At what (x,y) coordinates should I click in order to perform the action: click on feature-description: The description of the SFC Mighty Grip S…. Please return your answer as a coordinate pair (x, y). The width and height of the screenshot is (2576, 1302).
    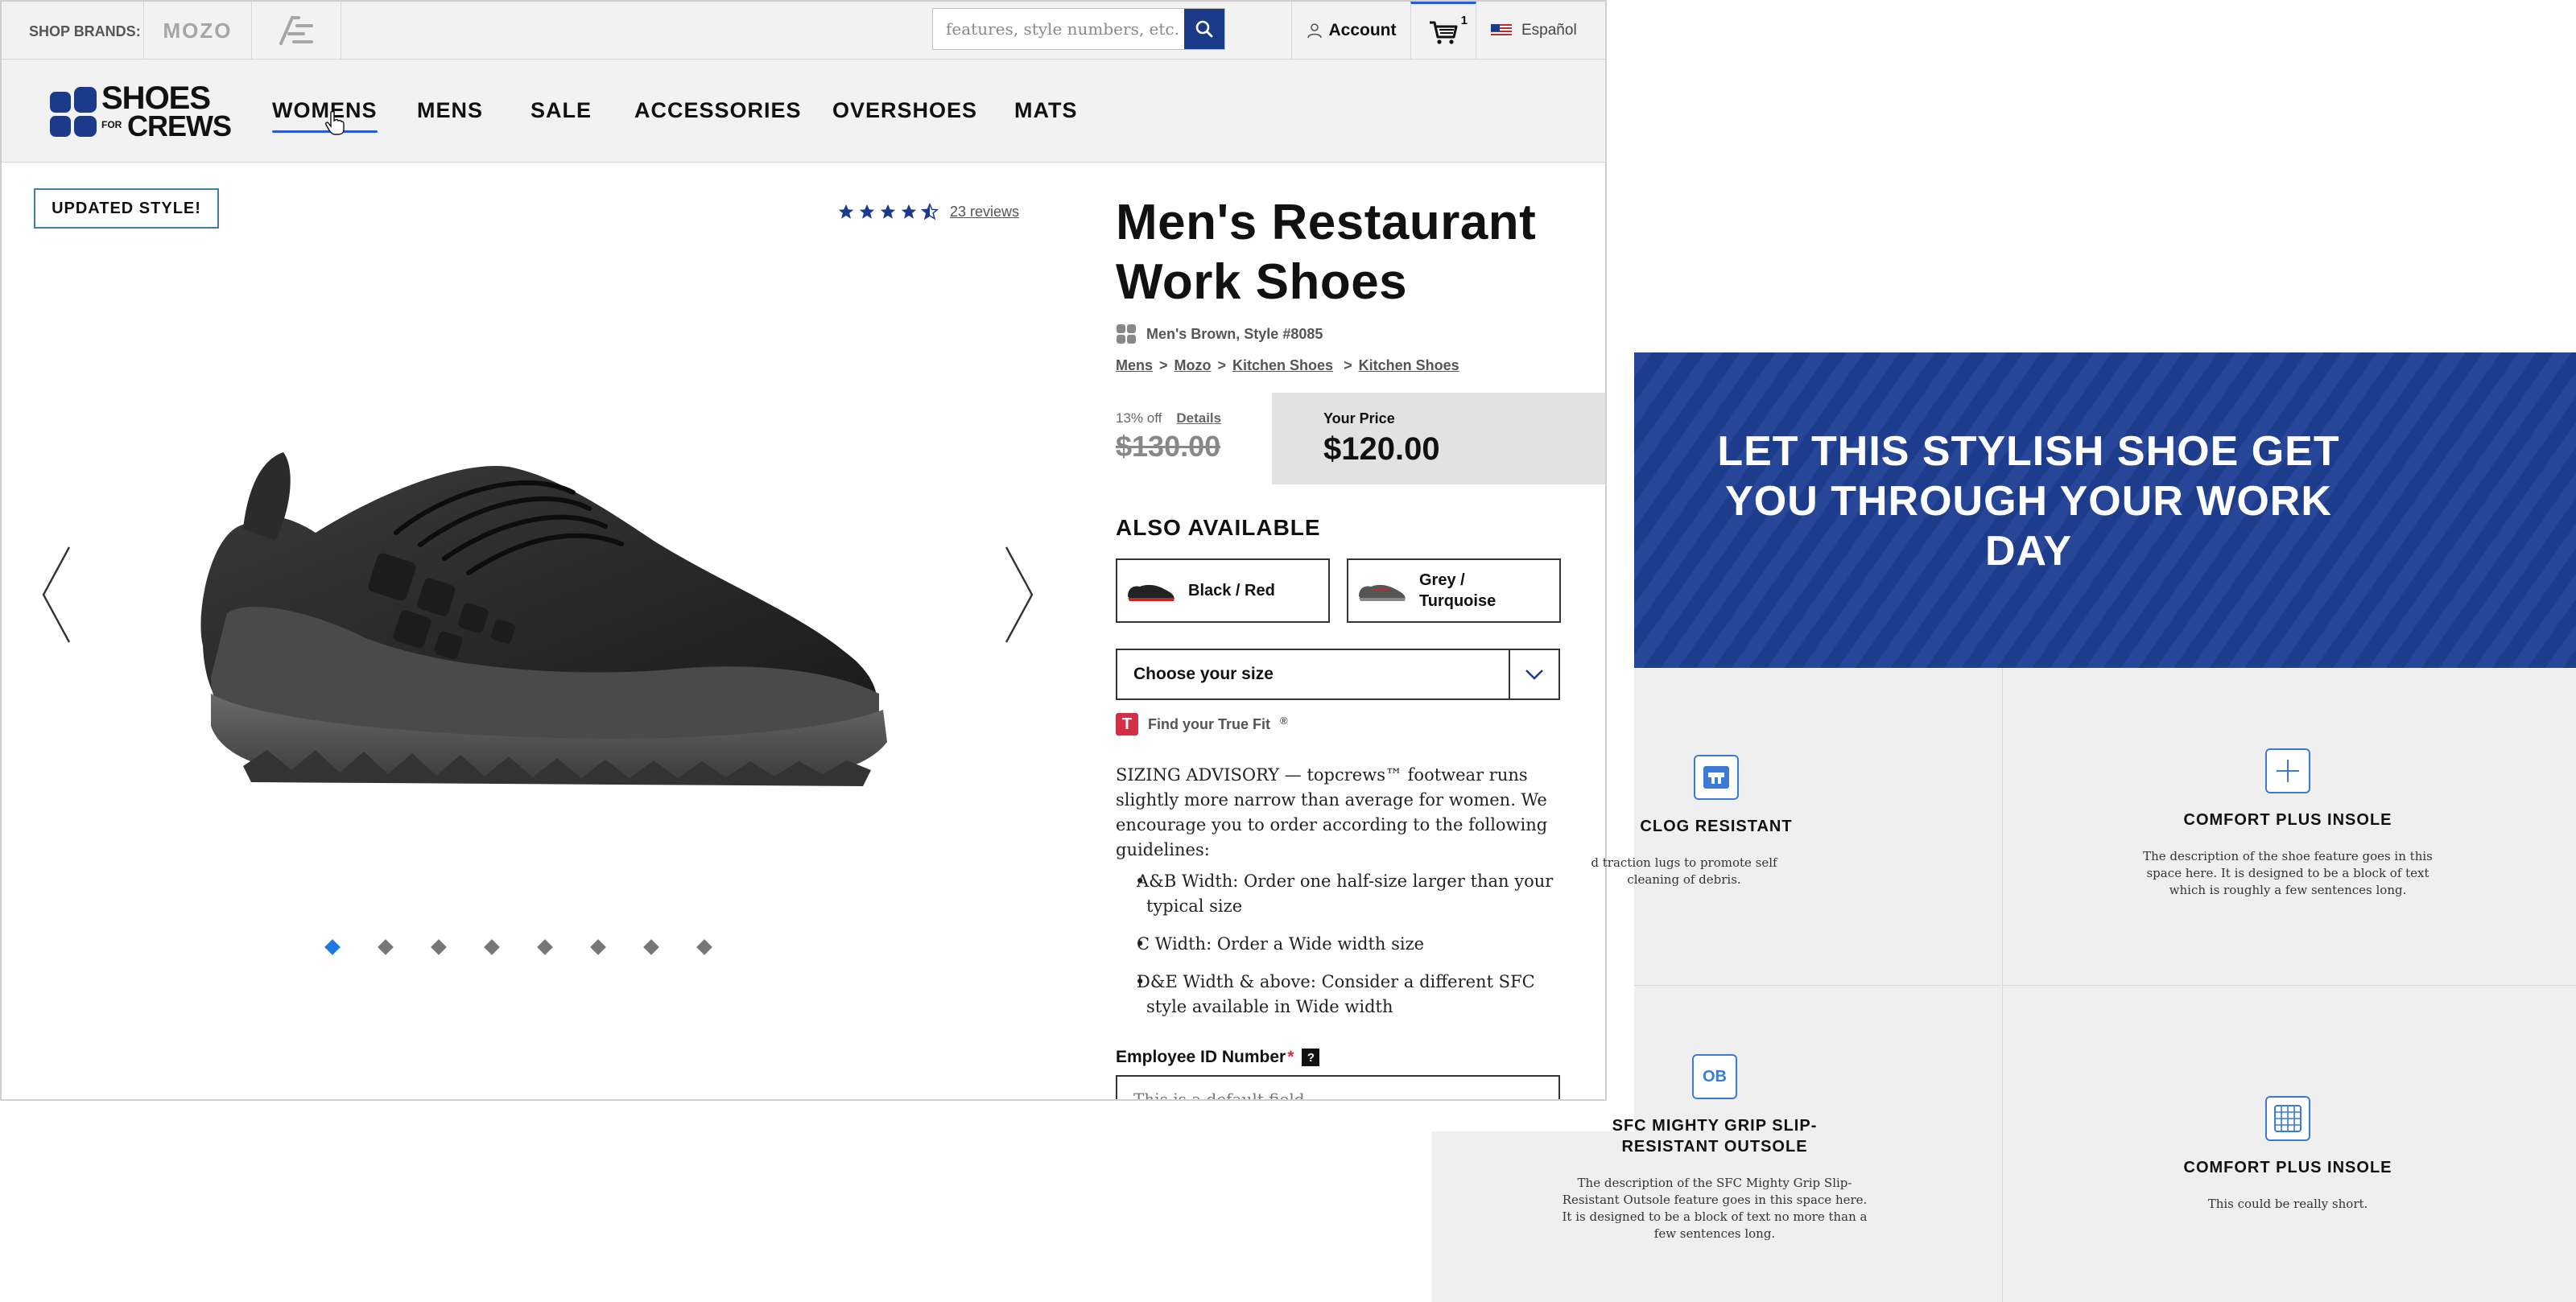
    Looking at the image, I should click on (1715, 1208).